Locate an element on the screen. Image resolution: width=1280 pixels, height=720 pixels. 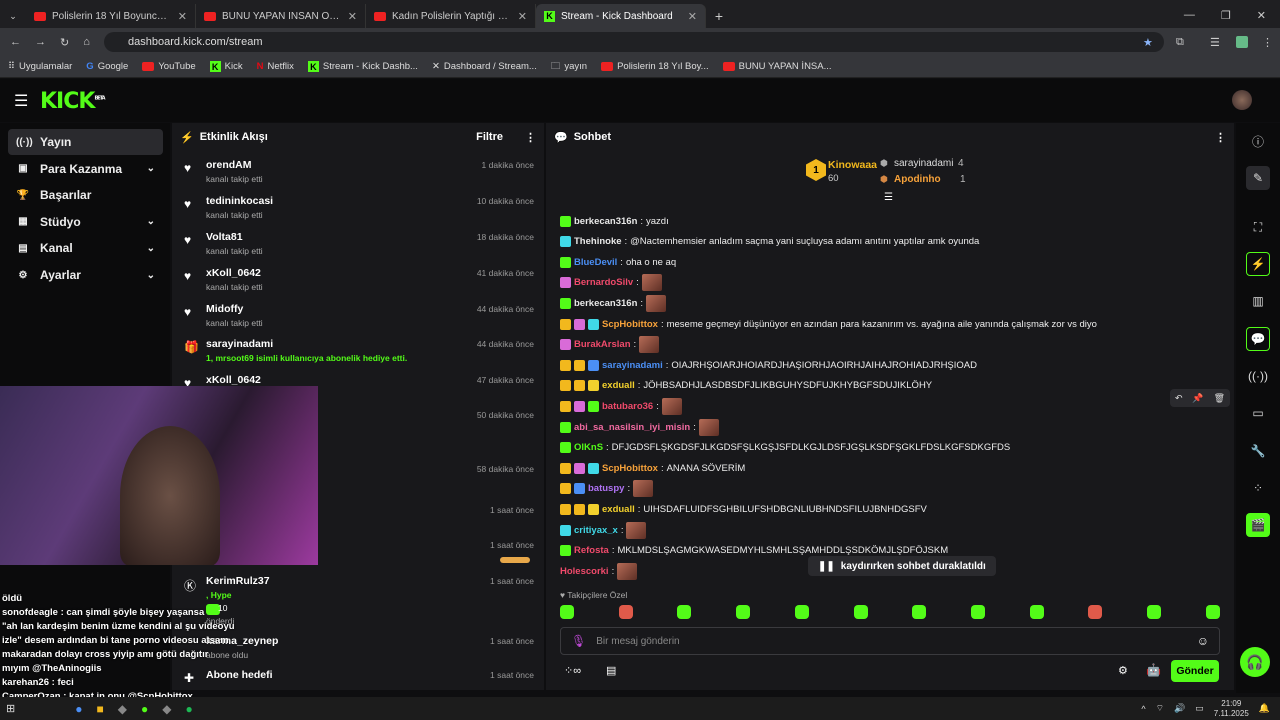
kick-logo: KICKBETA is located at coordinates (73, 101).